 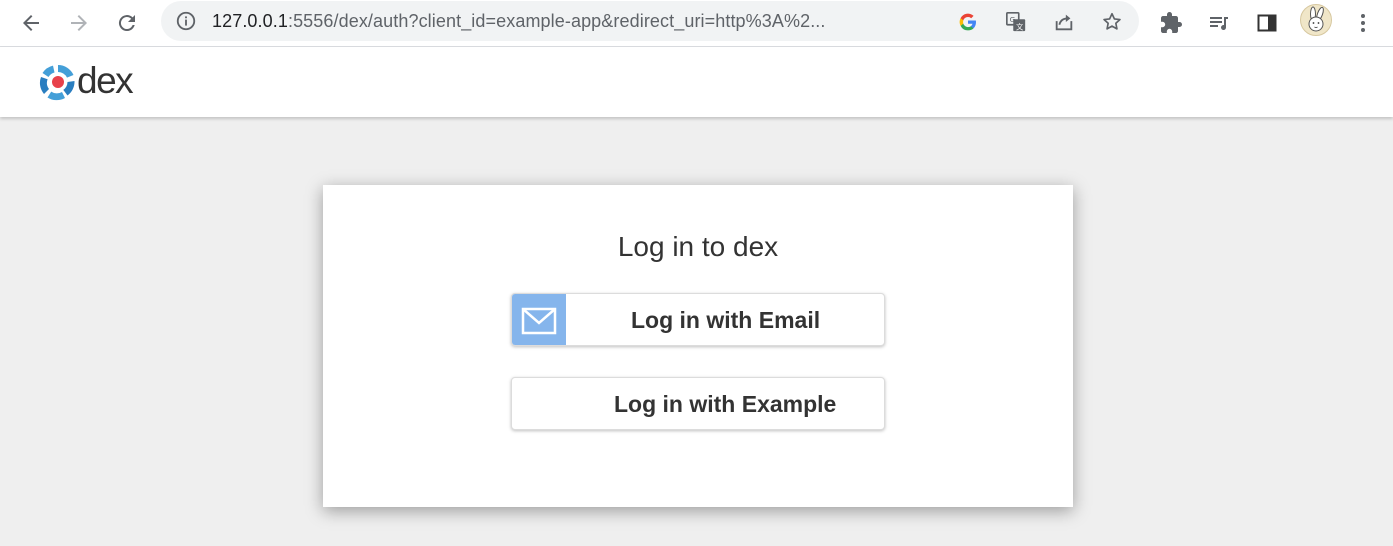 I want to click on login-example-label: Log in with Example, so click(x=725, y=404).